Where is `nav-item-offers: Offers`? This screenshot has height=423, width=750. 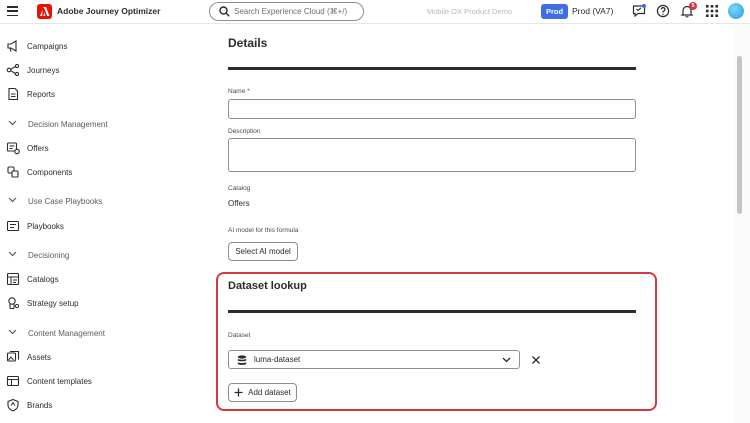 nav-item-offers: Offers is located at coordinates (100, 148).